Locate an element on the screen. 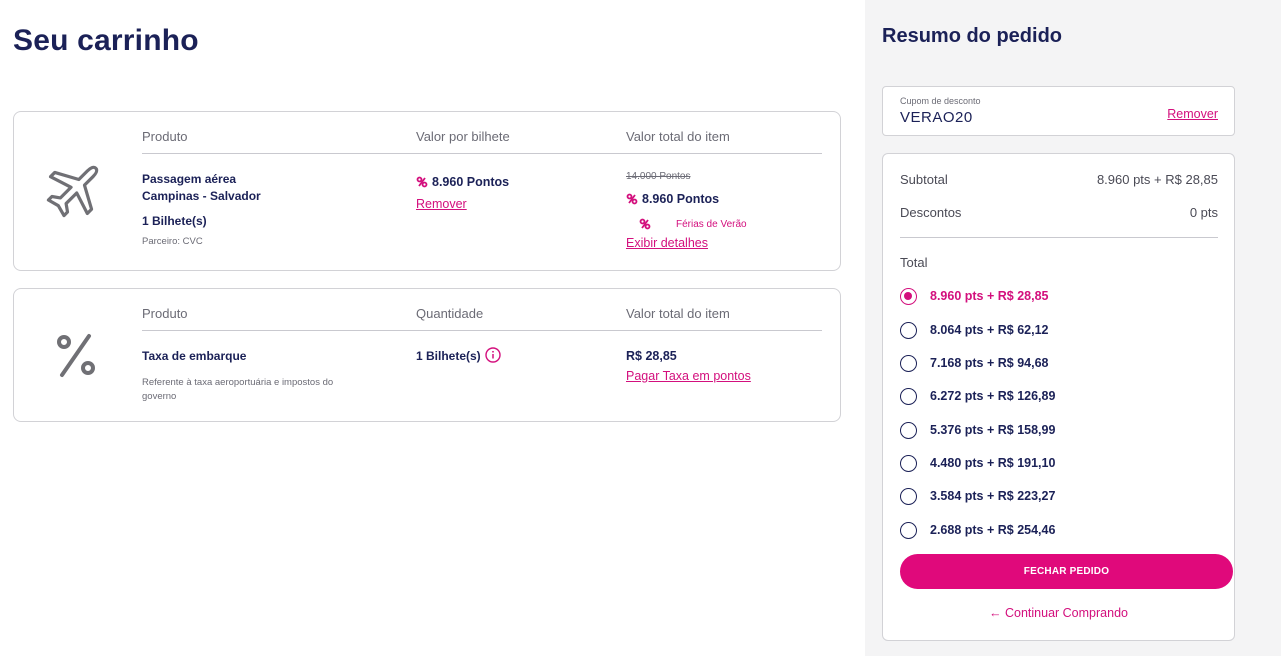 The image size is (1281, 656). unit-points-value: 8.960 Pontos is located at coordinates (471, 182).